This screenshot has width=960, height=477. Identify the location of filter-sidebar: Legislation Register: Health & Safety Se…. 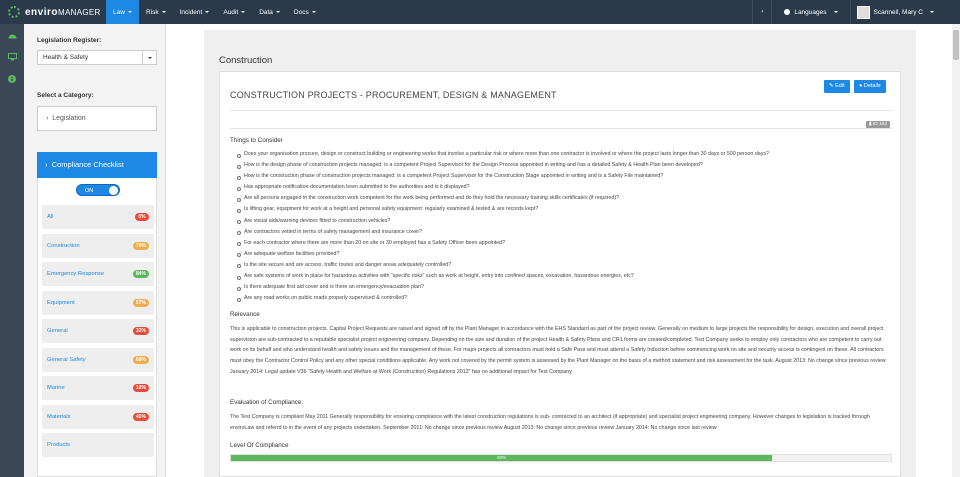
(95, 250).